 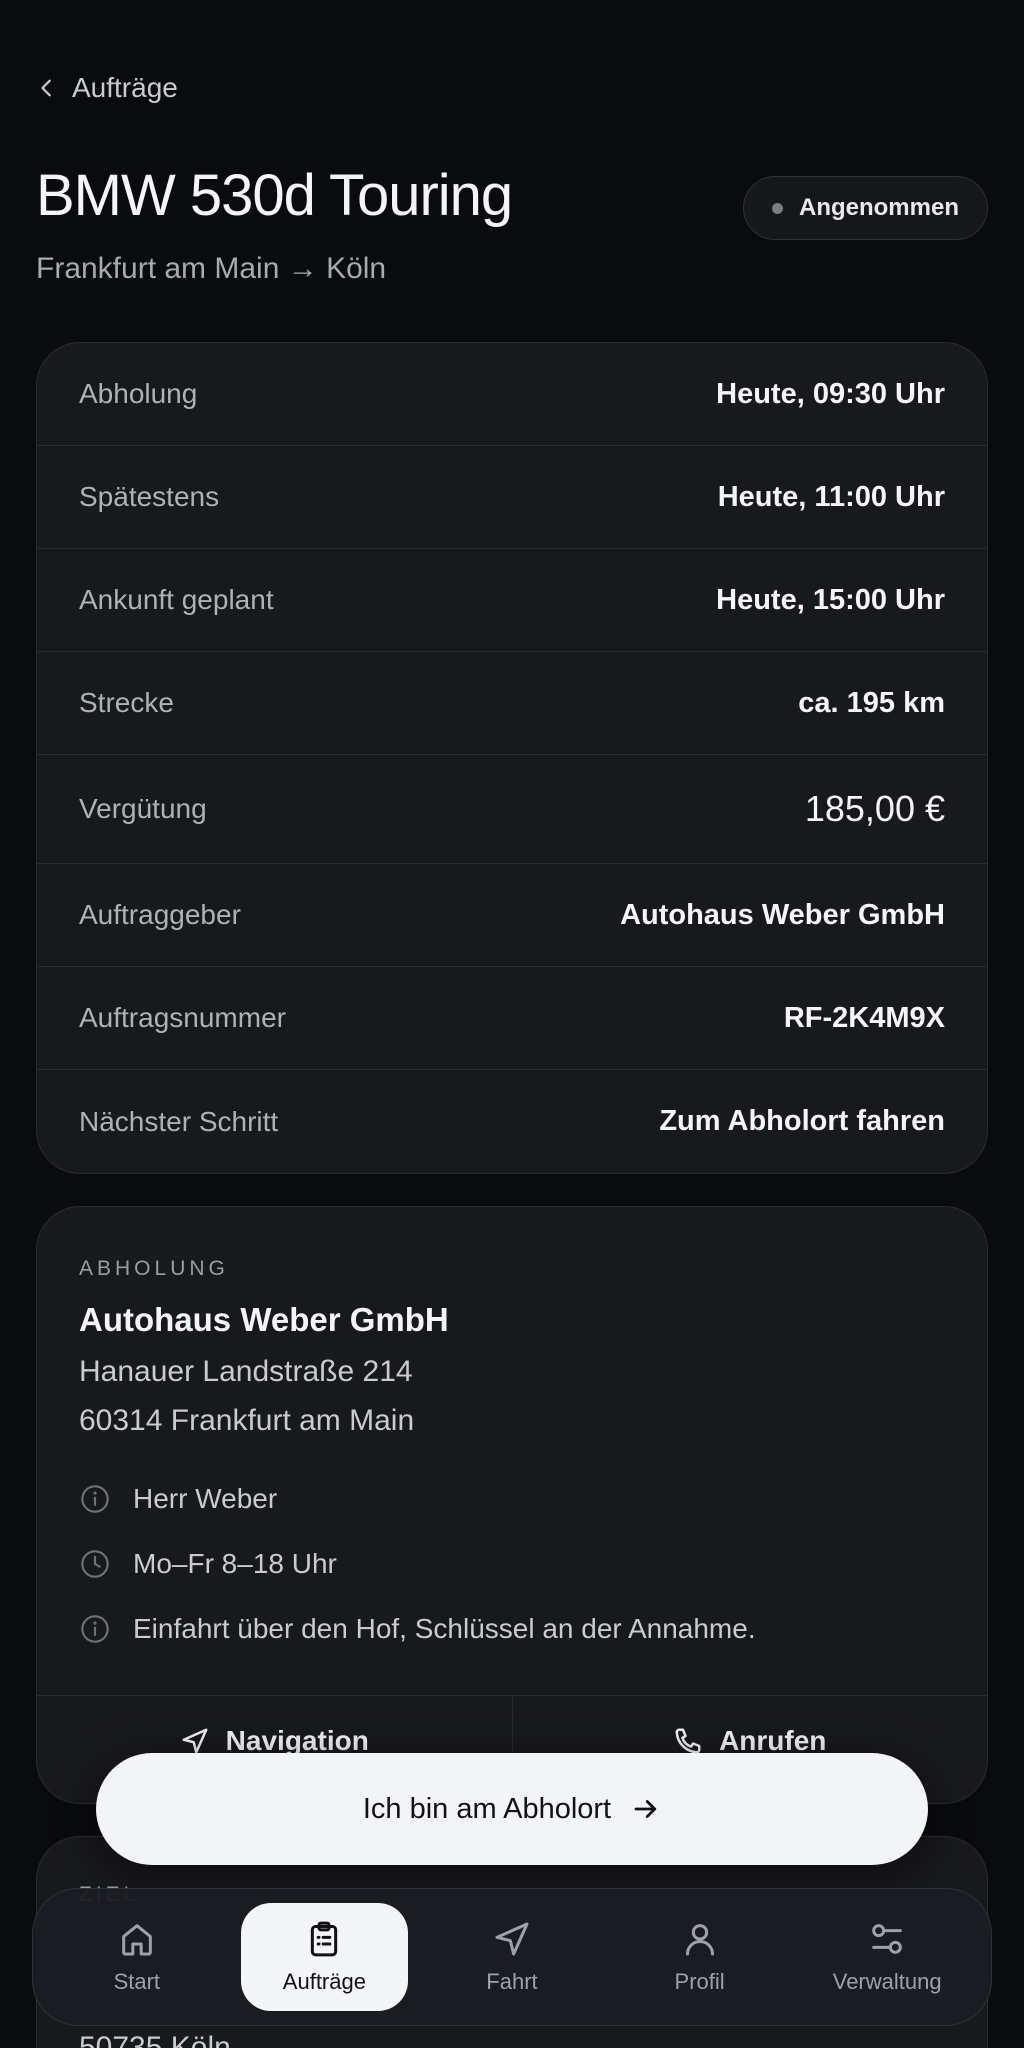 What do you see at coordinates (137, 1957) in the screenshot?
I see `tab-start: Start` at bounding box center [137, 1957].